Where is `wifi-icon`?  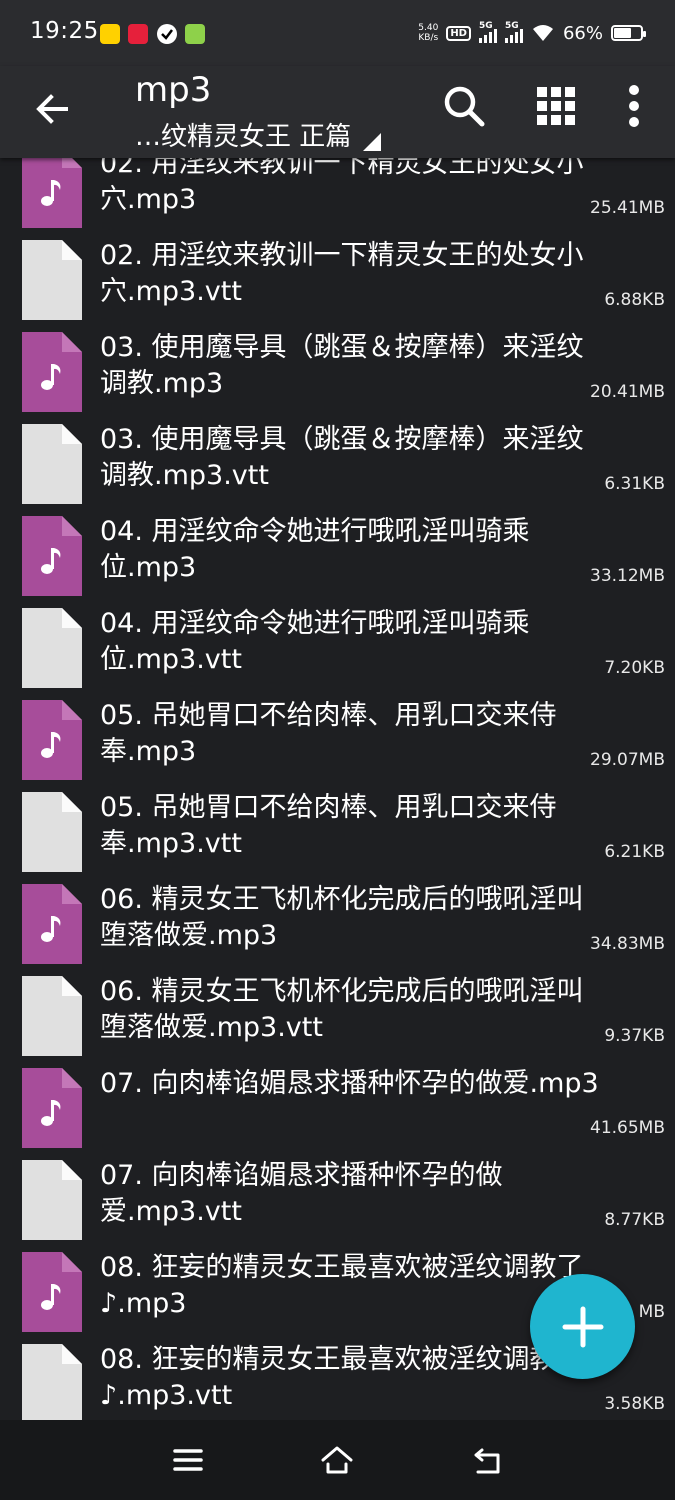
wifi-icon is located at coordinates (542, 33).